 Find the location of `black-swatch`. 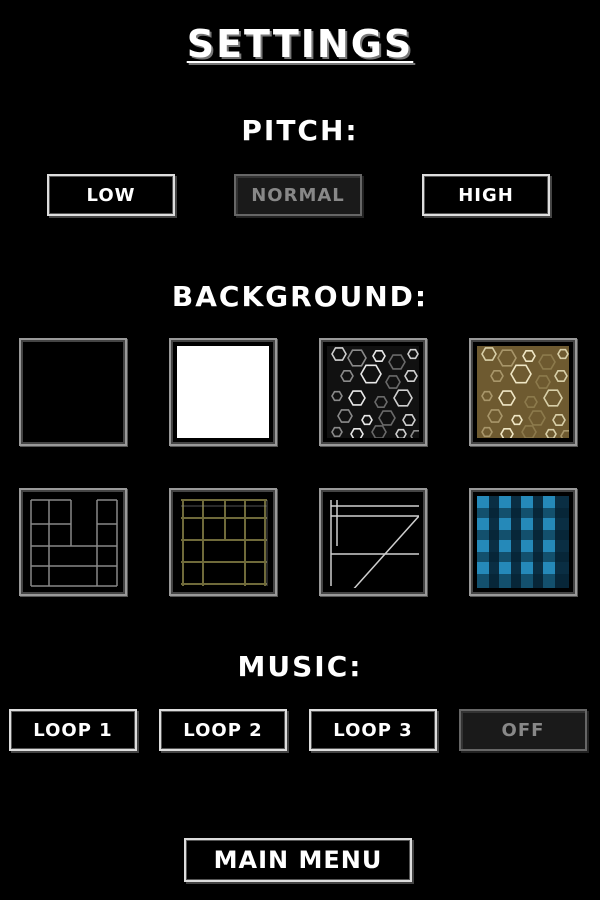

black-swatch is located at coordinates (73, 392).